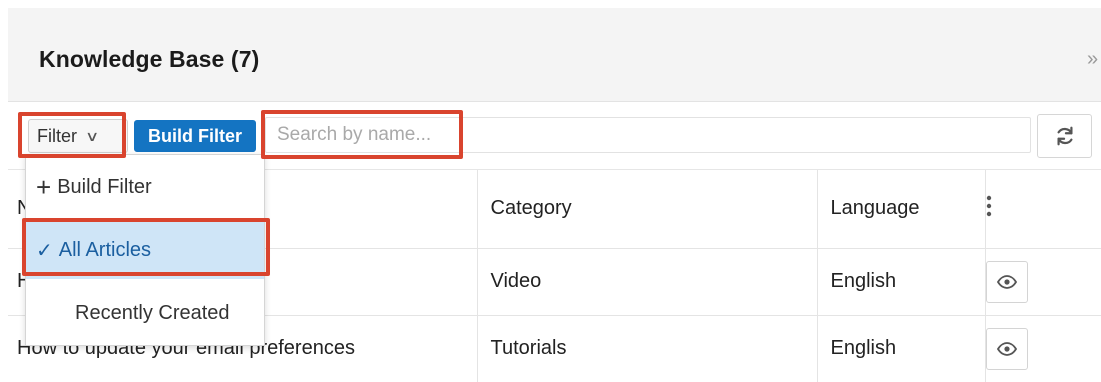  Describe the element at coordinates (989, 208) in the screenshot. I see `kebab-menu-icon` at that location.